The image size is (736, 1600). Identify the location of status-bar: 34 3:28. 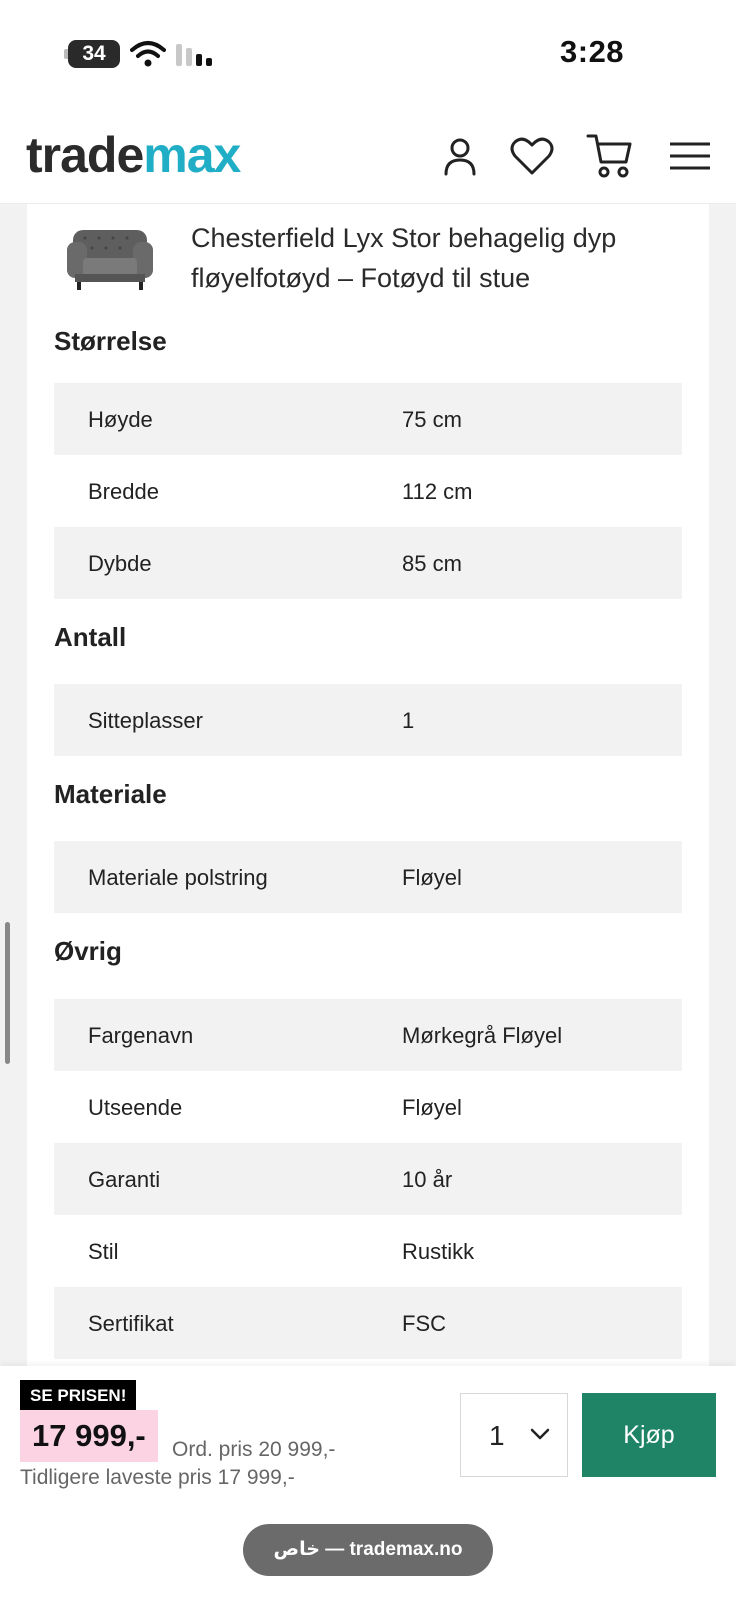
(368, 54).